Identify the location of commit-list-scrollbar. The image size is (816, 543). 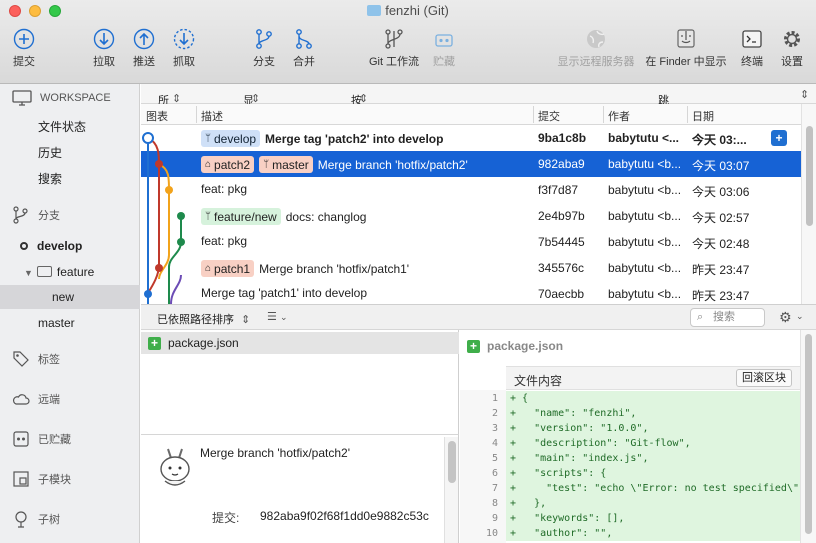
(808, 204).